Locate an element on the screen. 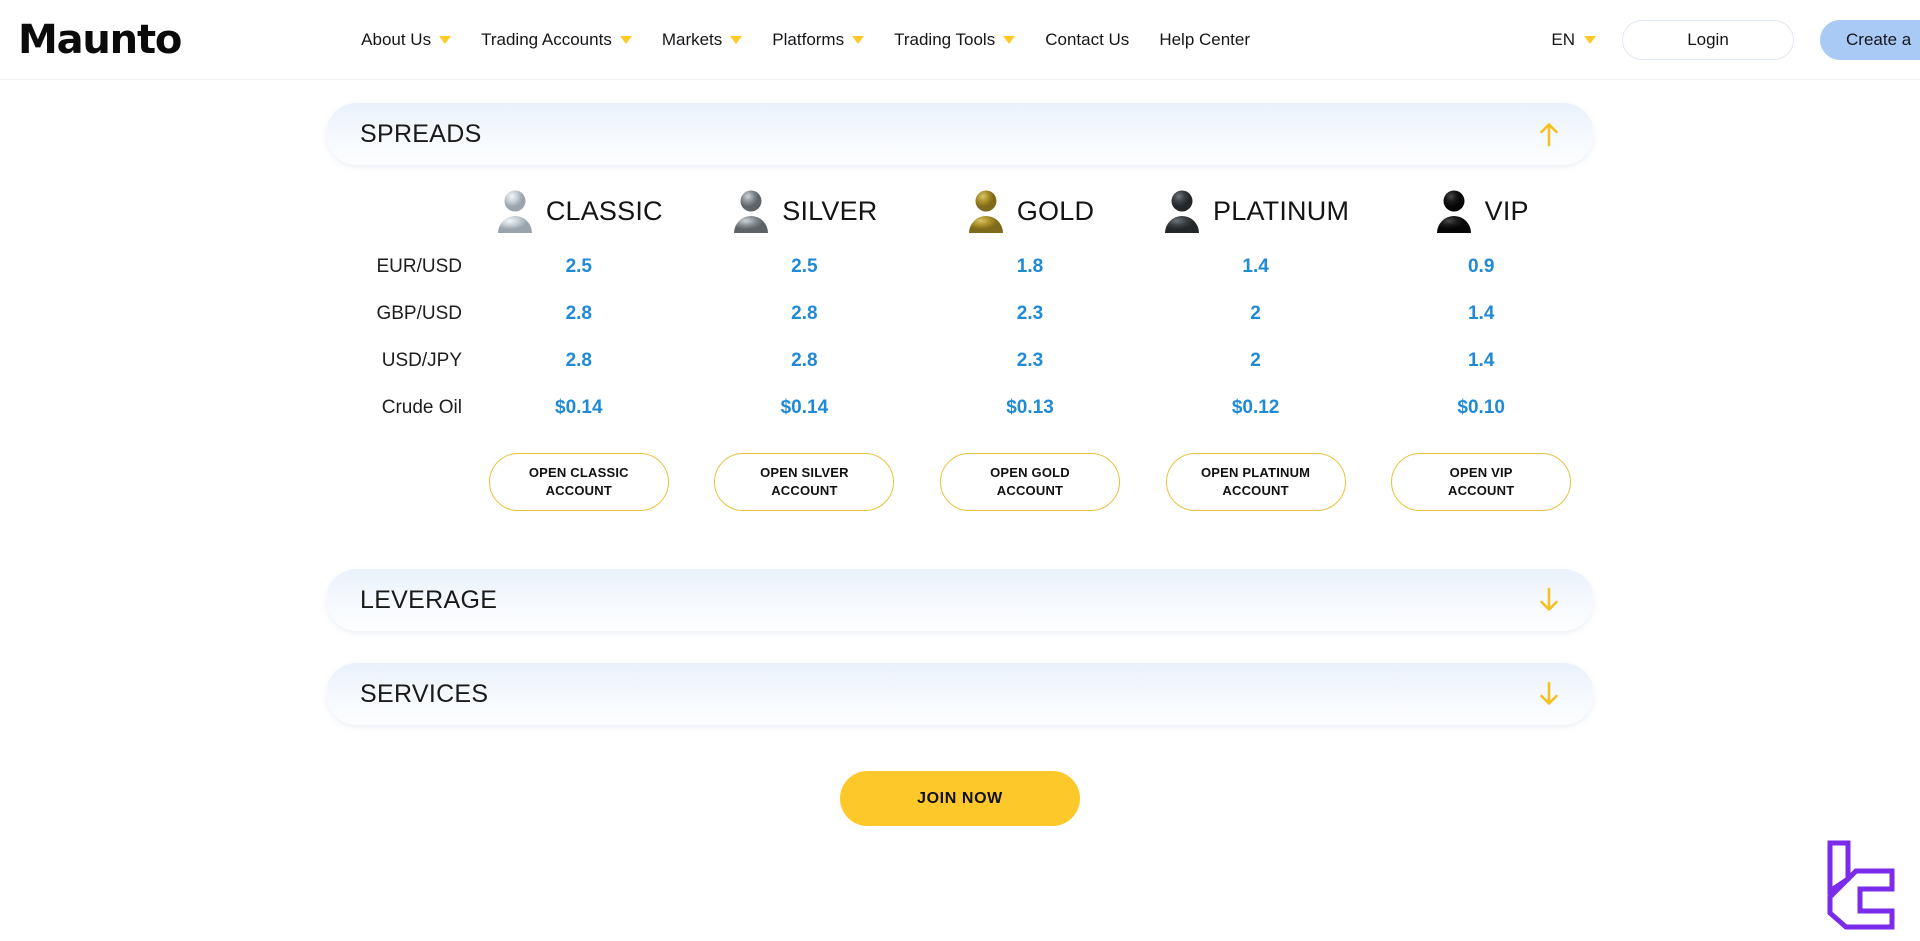  tier-header-classic: CLASSIC is located at coordinates (579, 211).